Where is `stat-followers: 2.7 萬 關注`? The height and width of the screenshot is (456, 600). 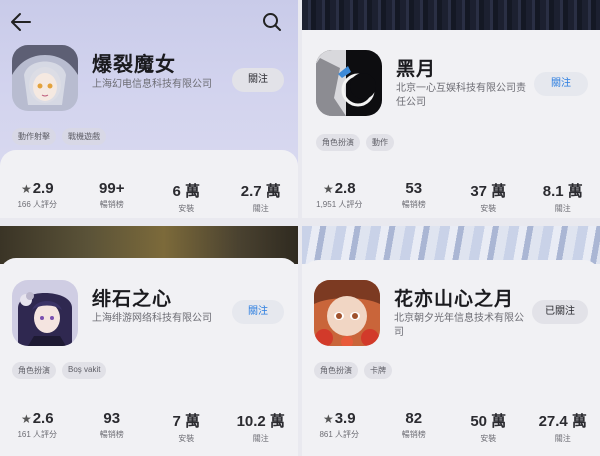 stat-followers: 2.7 萬 關注 is located at coordinates (260, 198).